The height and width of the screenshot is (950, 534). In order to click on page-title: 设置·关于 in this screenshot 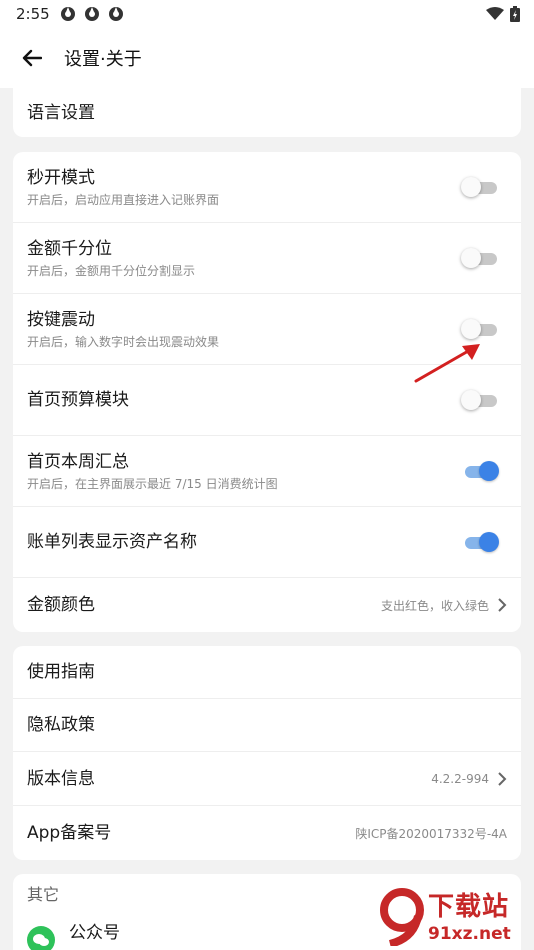, I will do `click(103, 59)`.